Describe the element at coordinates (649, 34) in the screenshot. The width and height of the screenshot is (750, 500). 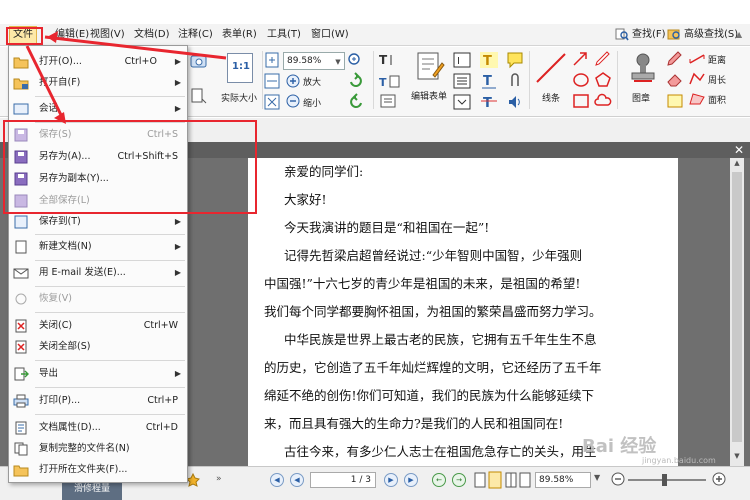
I see `find-label: 查找(F)` at that location.